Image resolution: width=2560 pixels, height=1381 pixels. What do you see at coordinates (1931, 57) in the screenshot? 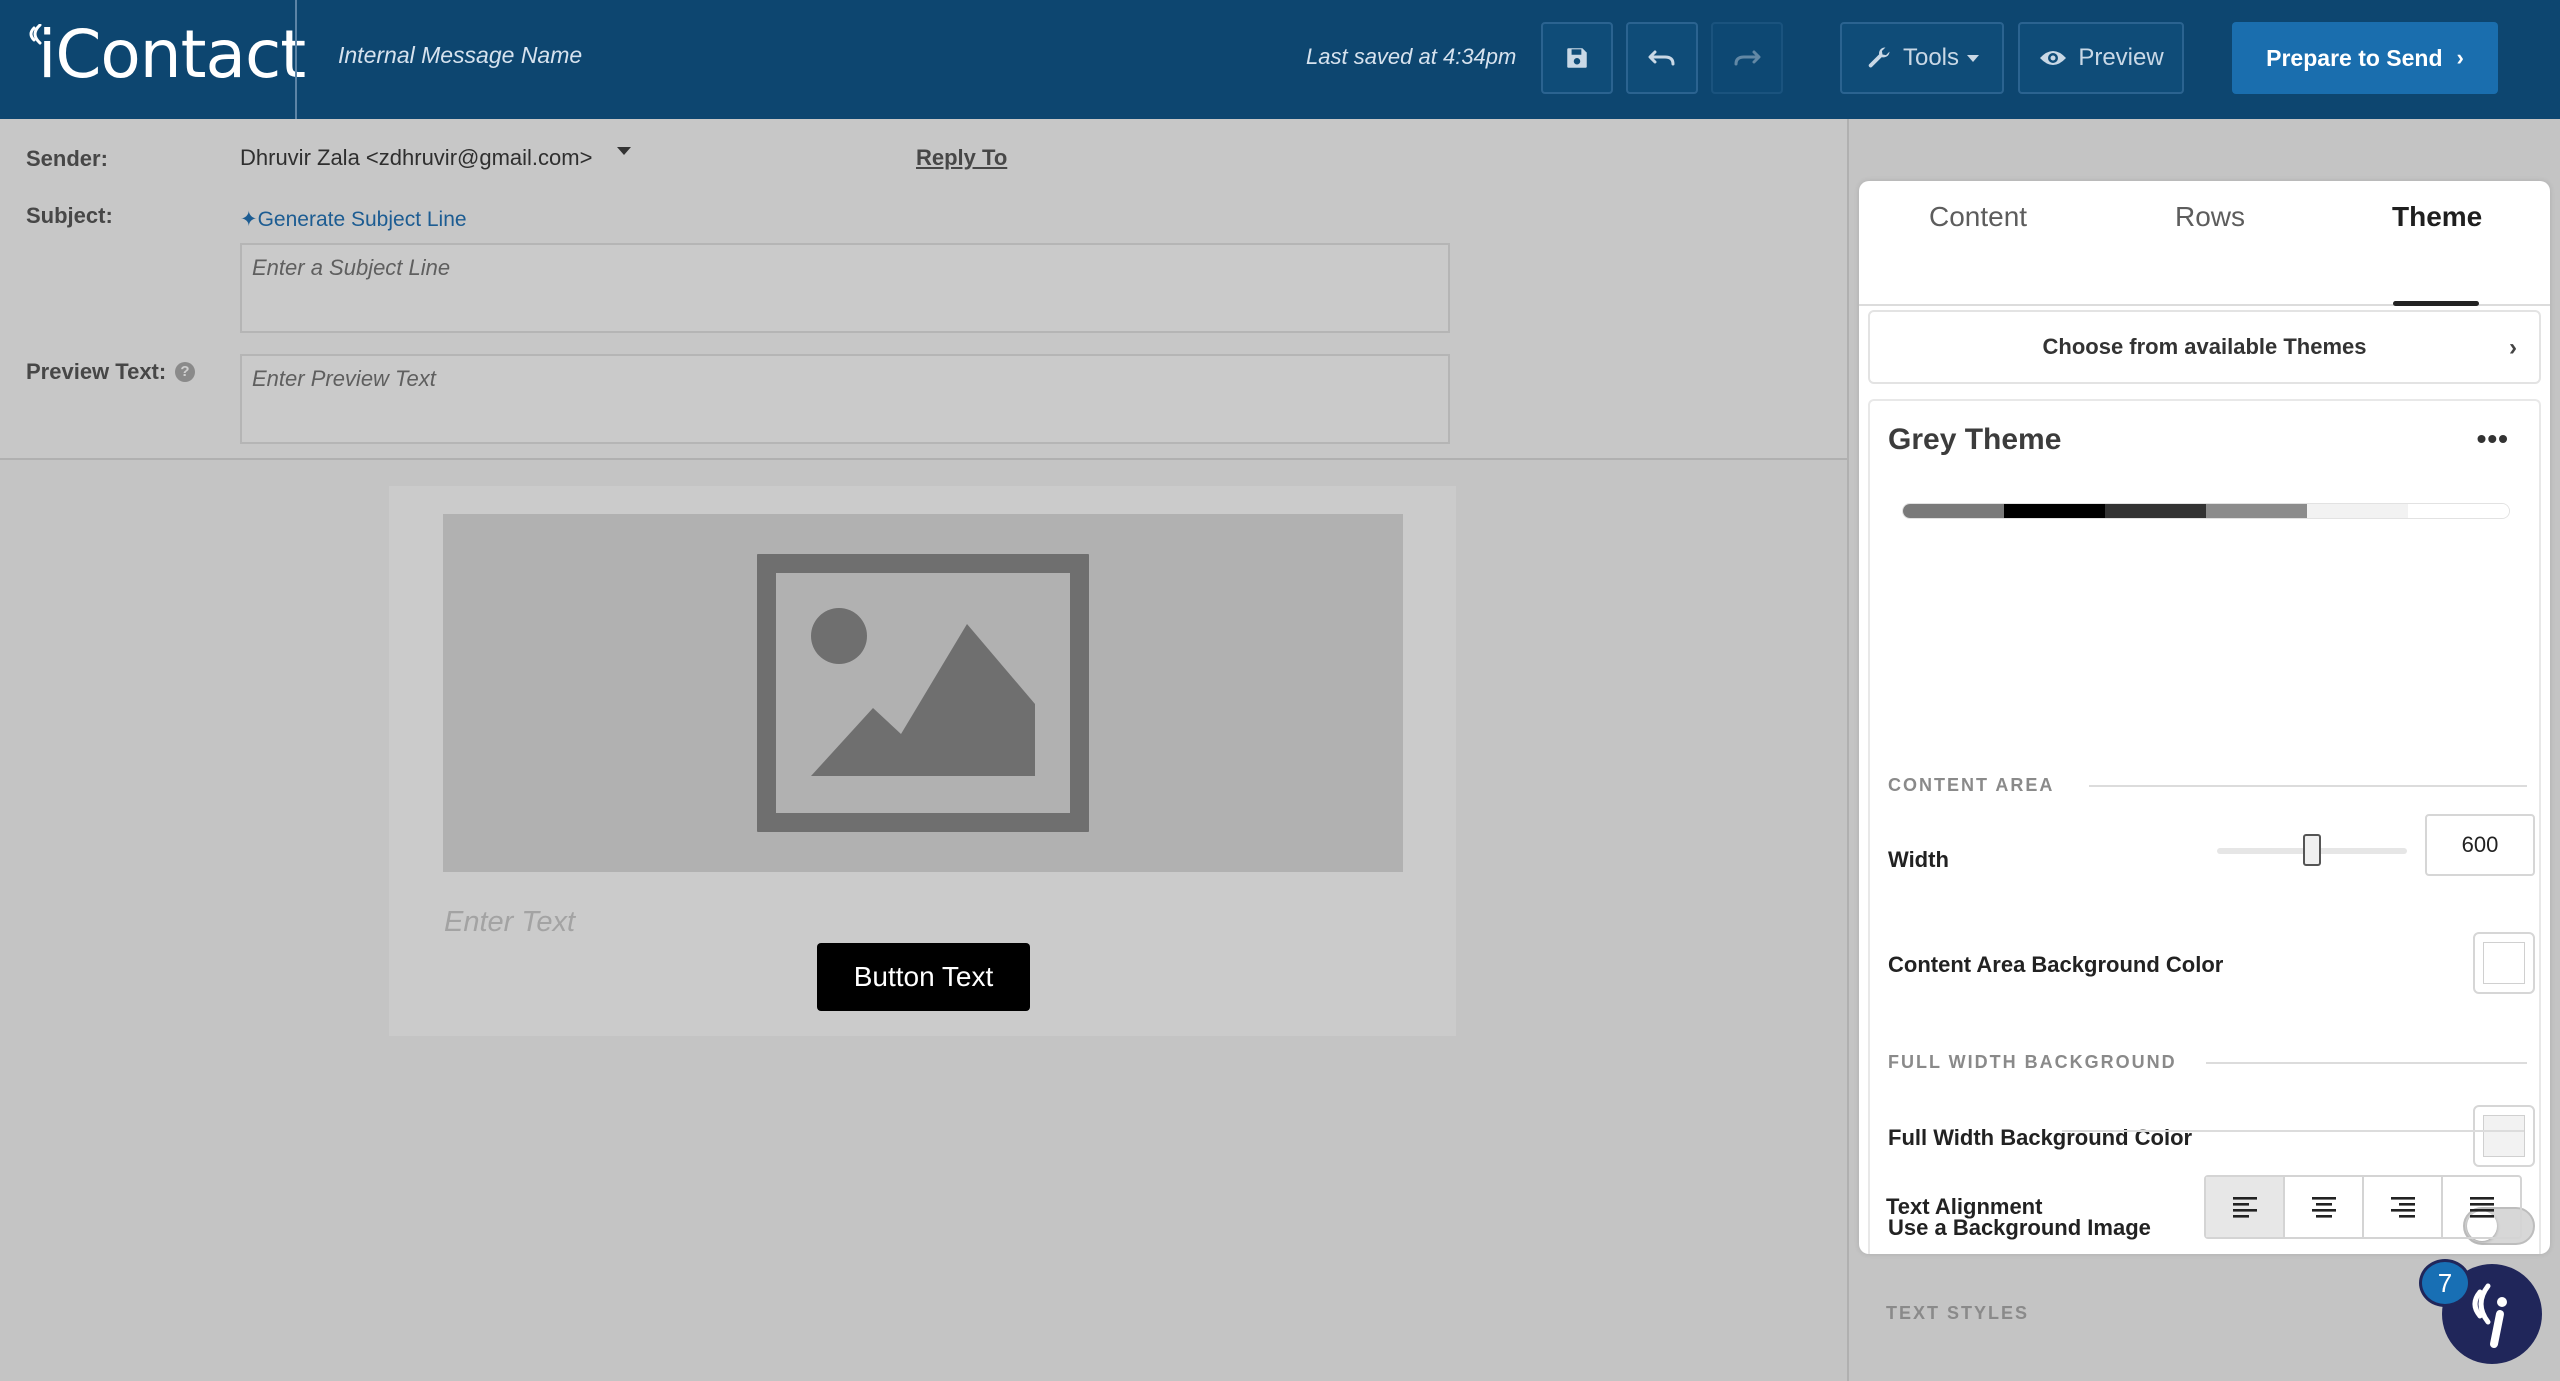
I see `tools-label: Tools` at bounding box center [1931, 57].